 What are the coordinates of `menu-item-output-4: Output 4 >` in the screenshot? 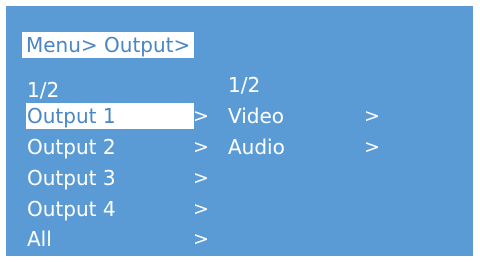 It's located at (116, 209).